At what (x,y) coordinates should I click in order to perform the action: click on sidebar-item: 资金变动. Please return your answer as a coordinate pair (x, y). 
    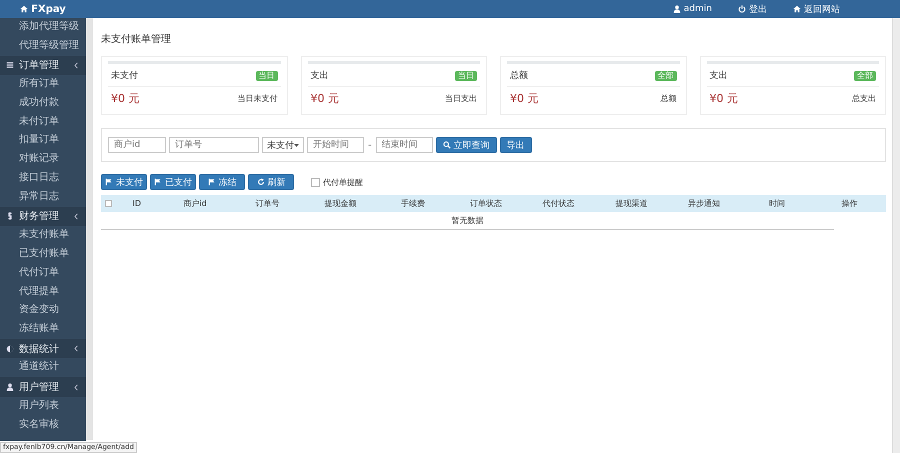
    Looking at the image, I should click on (43, 310).